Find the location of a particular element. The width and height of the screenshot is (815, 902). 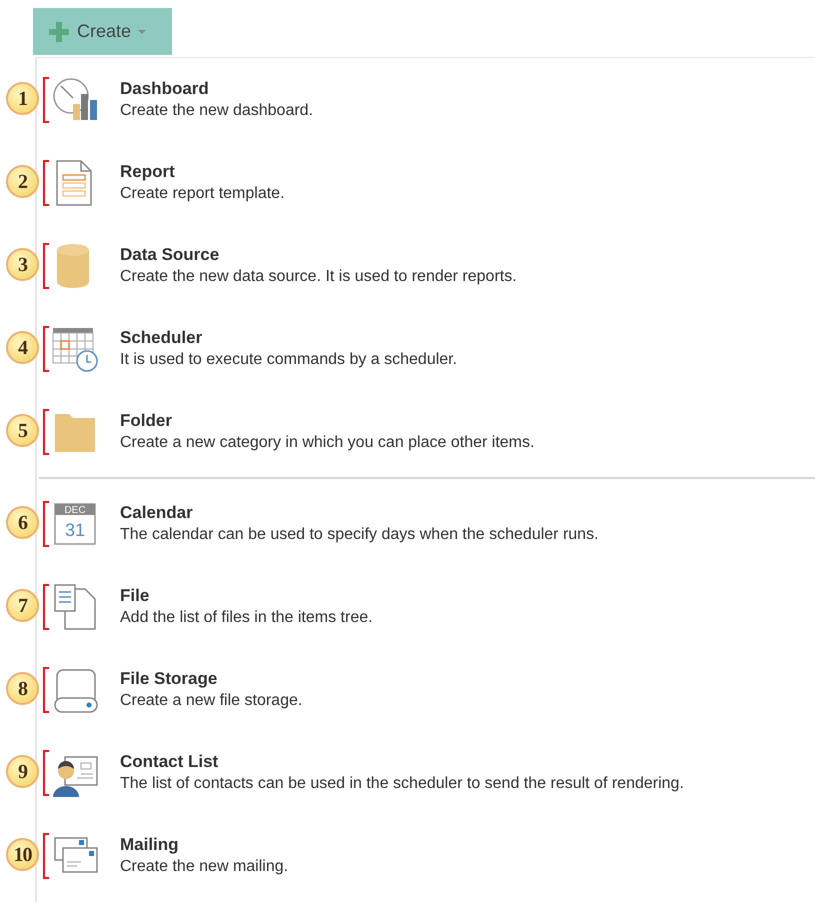

item-description: Create a new file storage. is located at coordinates (211, 700).